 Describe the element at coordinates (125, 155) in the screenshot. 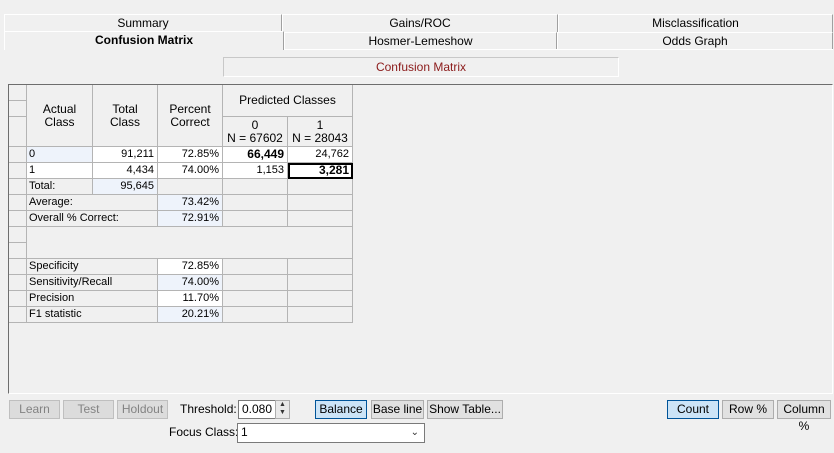

I see `row-0-total: 91,211` at that location.